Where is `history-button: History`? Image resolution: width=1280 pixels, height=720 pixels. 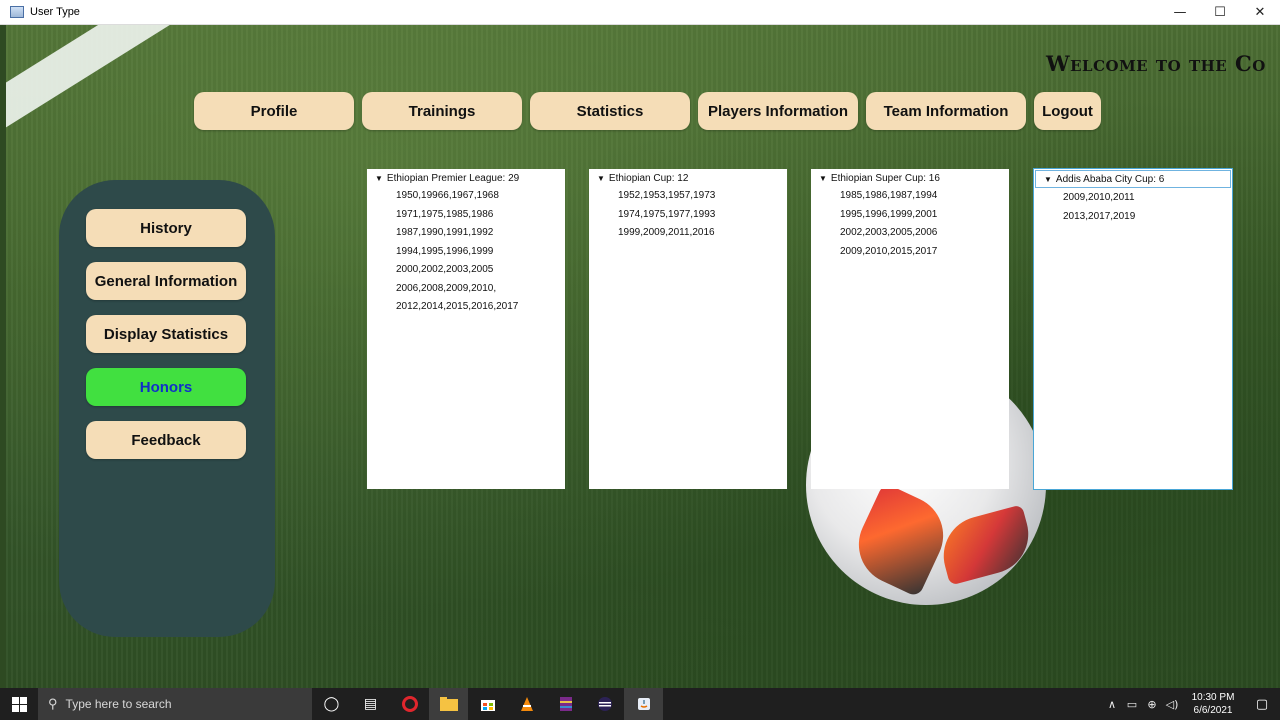
history-button: History is located at coordinates (166, 228).